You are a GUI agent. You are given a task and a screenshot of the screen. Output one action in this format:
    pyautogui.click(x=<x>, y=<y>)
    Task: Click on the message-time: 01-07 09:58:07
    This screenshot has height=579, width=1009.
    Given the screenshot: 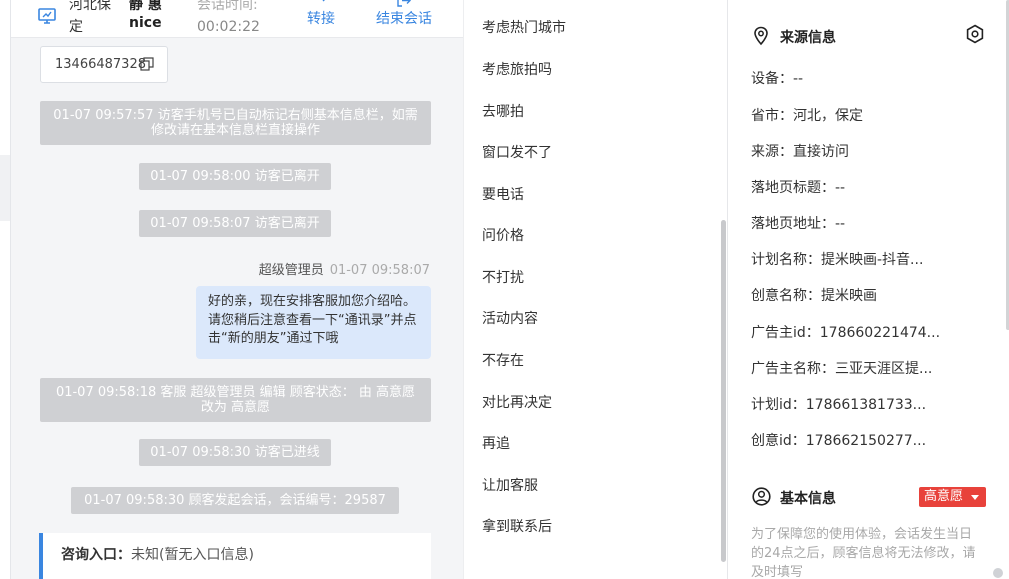 What is the action you would take?
    pyautogui.click(x=379, y=270)
    